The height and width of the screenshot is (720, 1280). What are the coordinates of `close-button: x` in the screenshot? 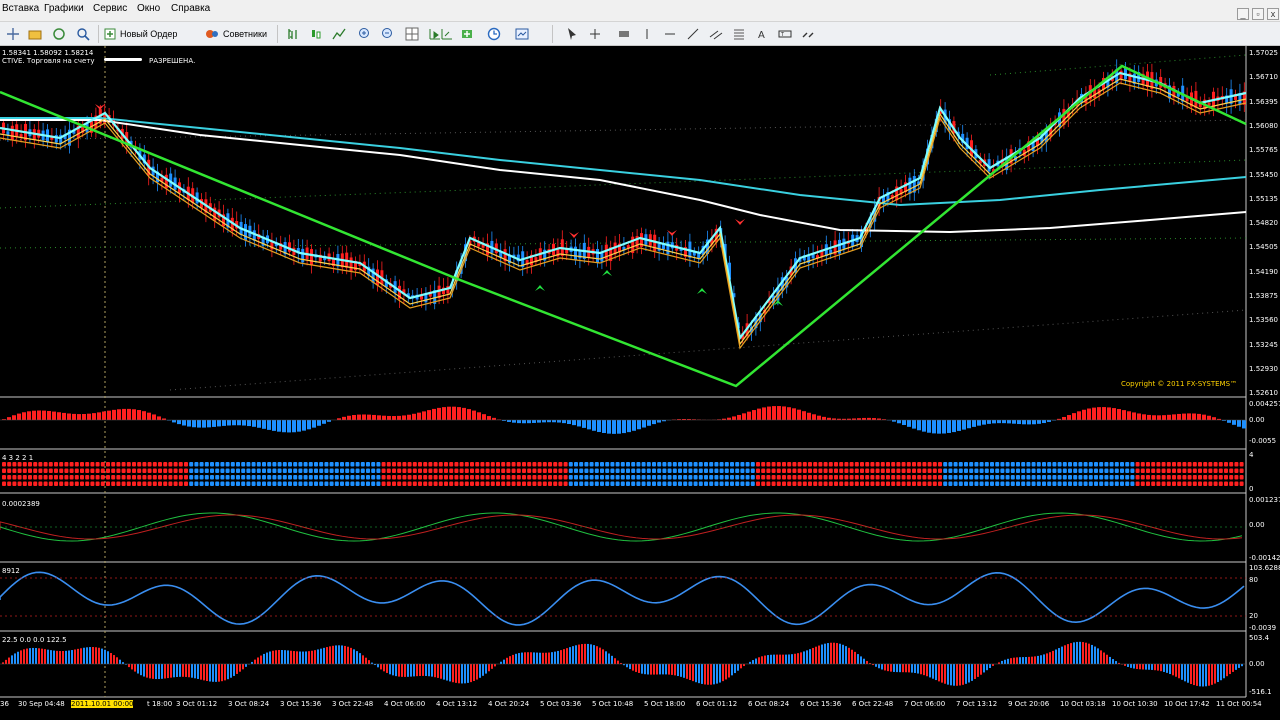 It's located at (1273, 14).